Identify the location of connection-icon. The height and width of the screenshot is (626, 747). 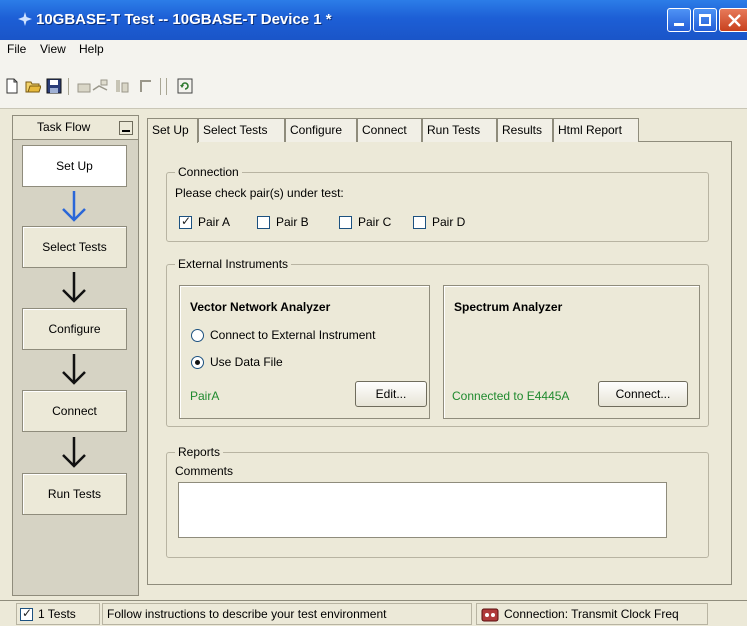
(490, 615).